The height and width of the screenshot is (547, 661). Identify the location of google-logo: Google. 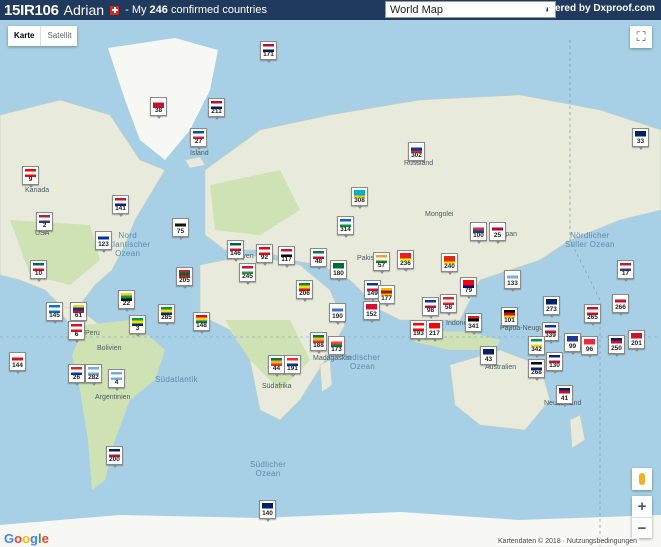
(26, 538).